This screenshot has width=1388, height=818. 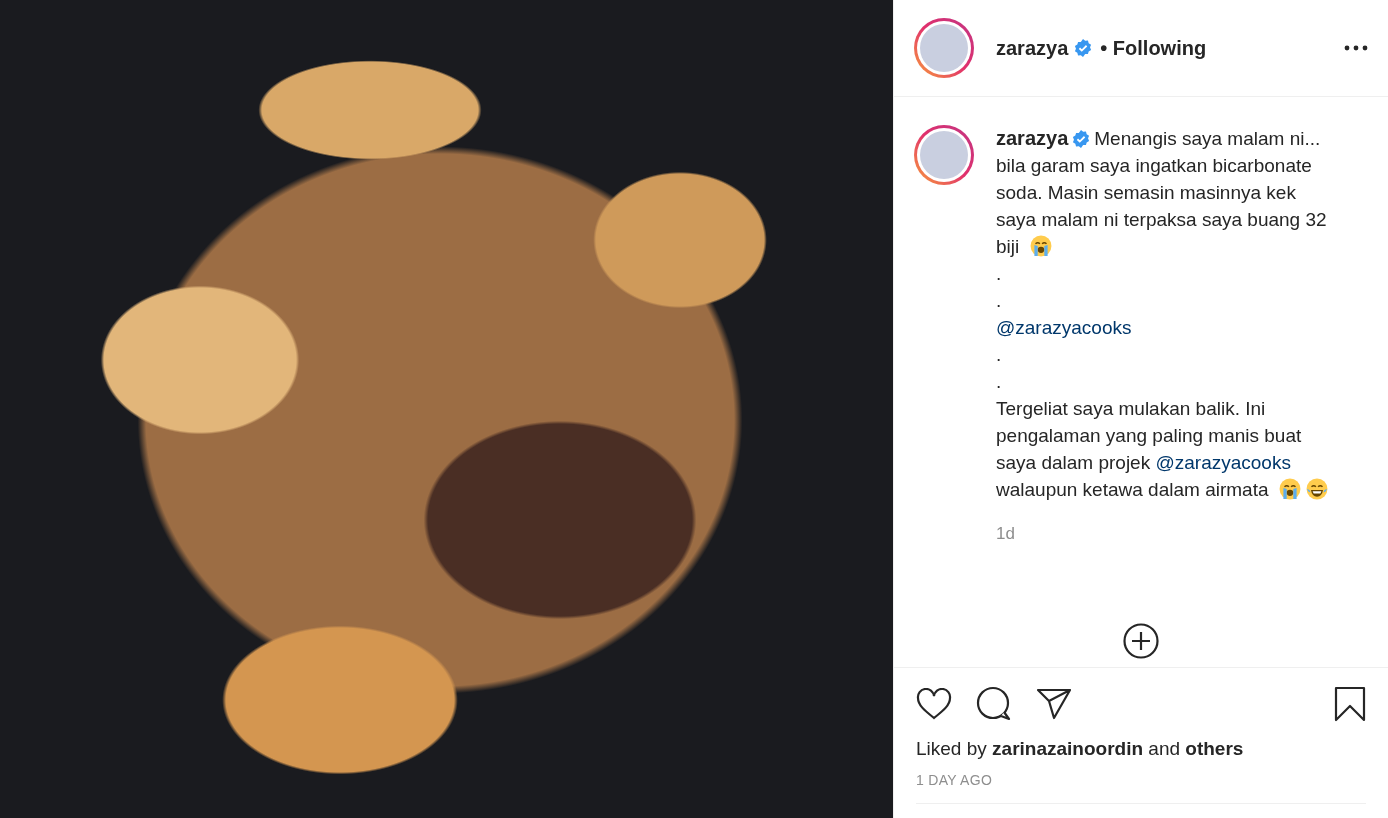 What do you see at coordinates (1153, 48) in the screenshot?
I see `following-button: • Following` at bounding box center [1153, 48].